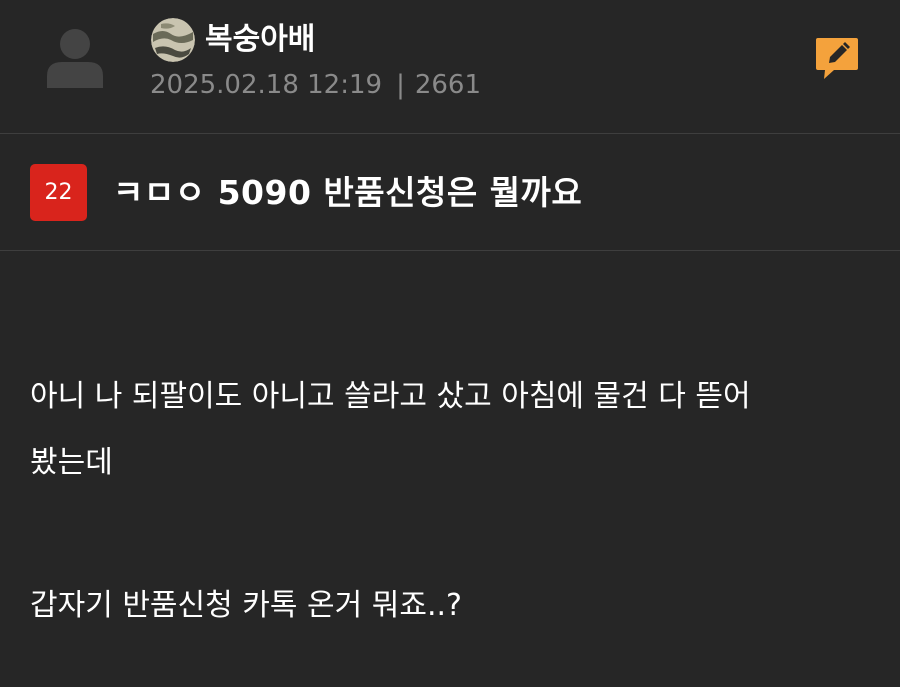 The height and width of the screenshot is (687, 900). Describe the element at coordinates (348, 192) in the screenshot. I see `post-title: ㅋㅁㅇ 5090 반품신청은 뭘까요` at that location.